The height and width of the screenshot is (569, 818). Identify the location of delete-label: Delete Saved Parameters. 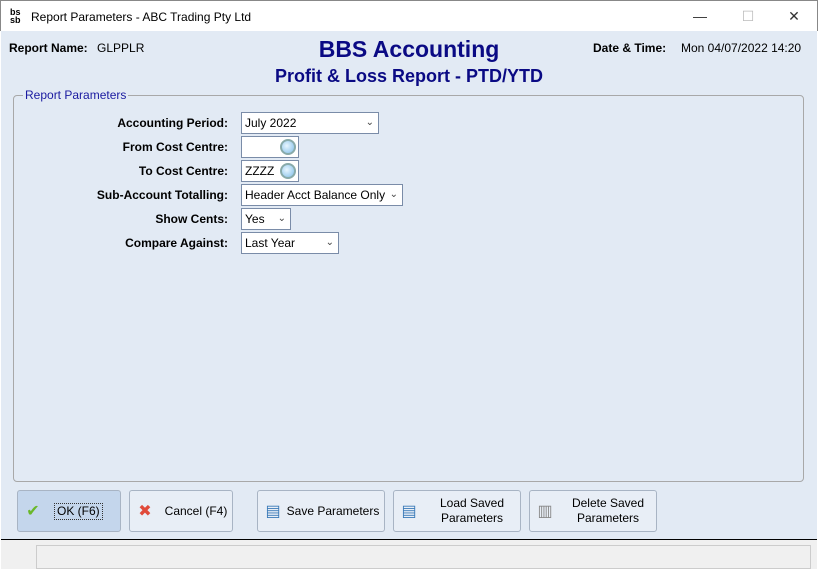
(608, 511).